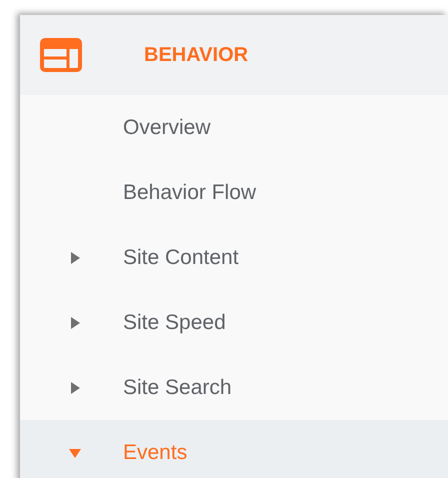 Image resolution: width=448 pixels, height=478 pixels. What do you see at coordinates (196, 55) in the screenshot?
I see `section-title: BEHAVIOR` at bounding box center [196, 55].